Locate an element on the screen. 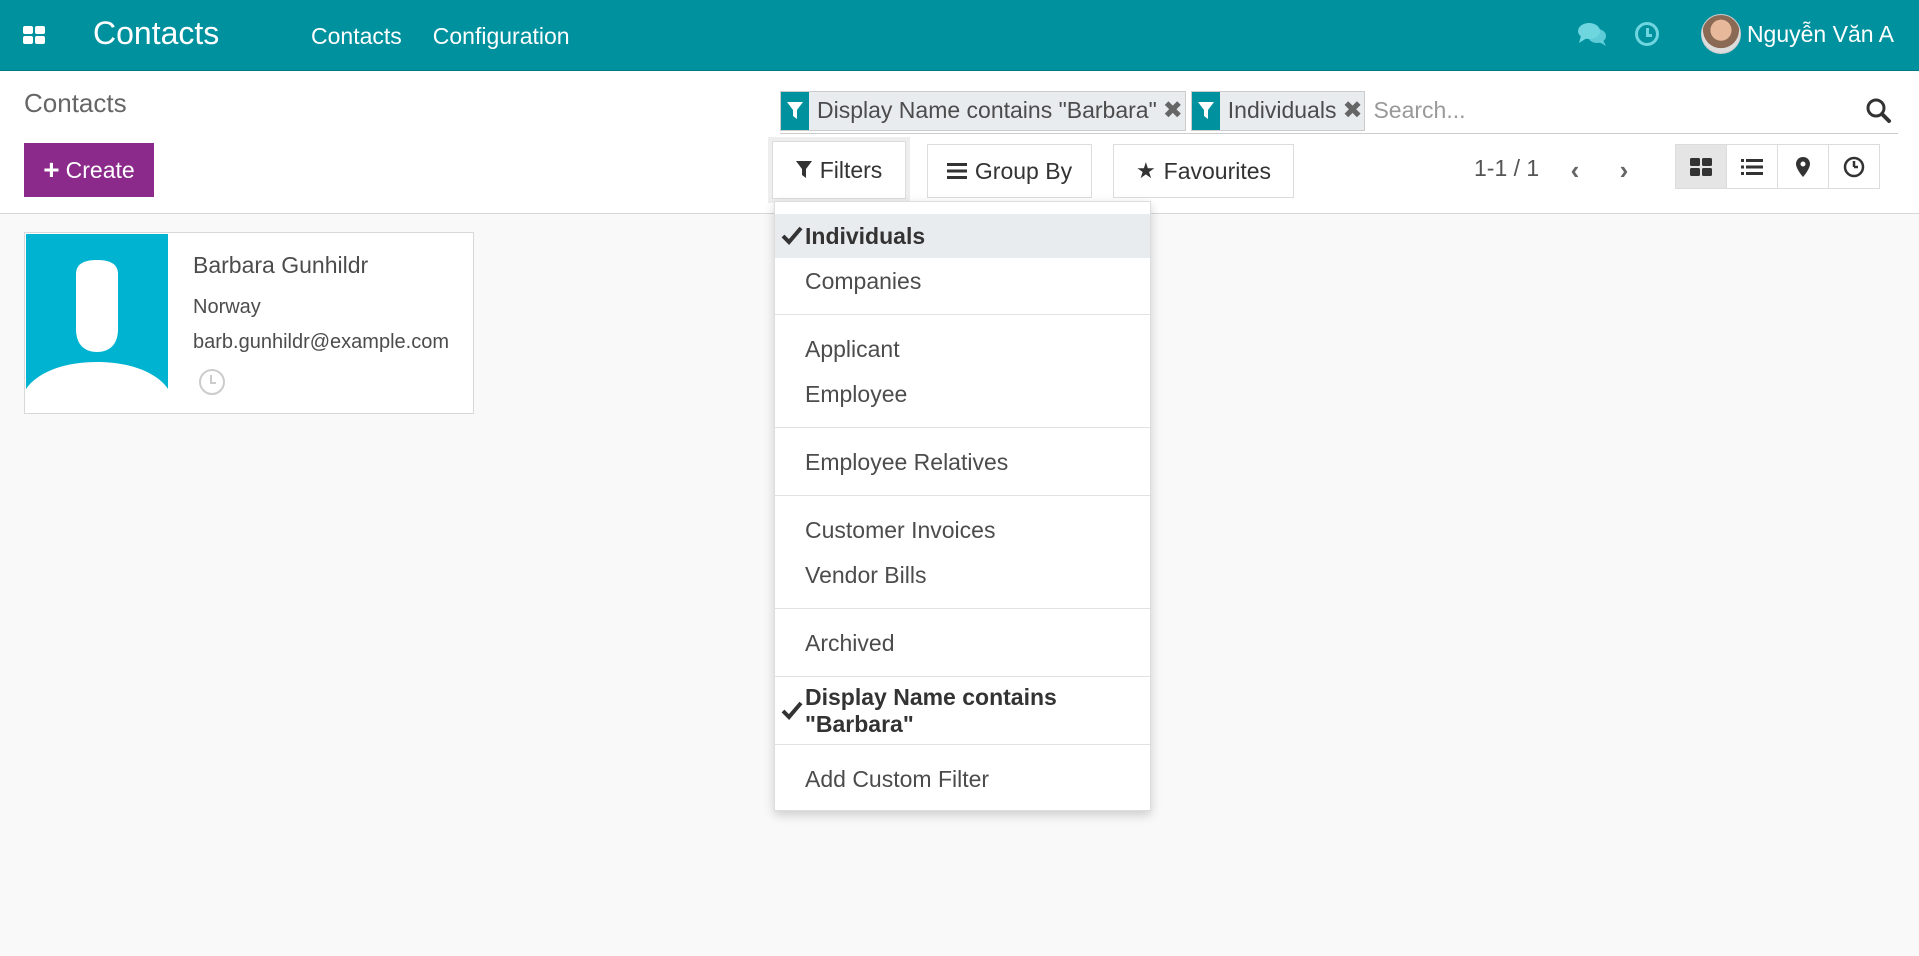 The image size is (1919, 956). map-view-button is located at coordinates (1803, 166).